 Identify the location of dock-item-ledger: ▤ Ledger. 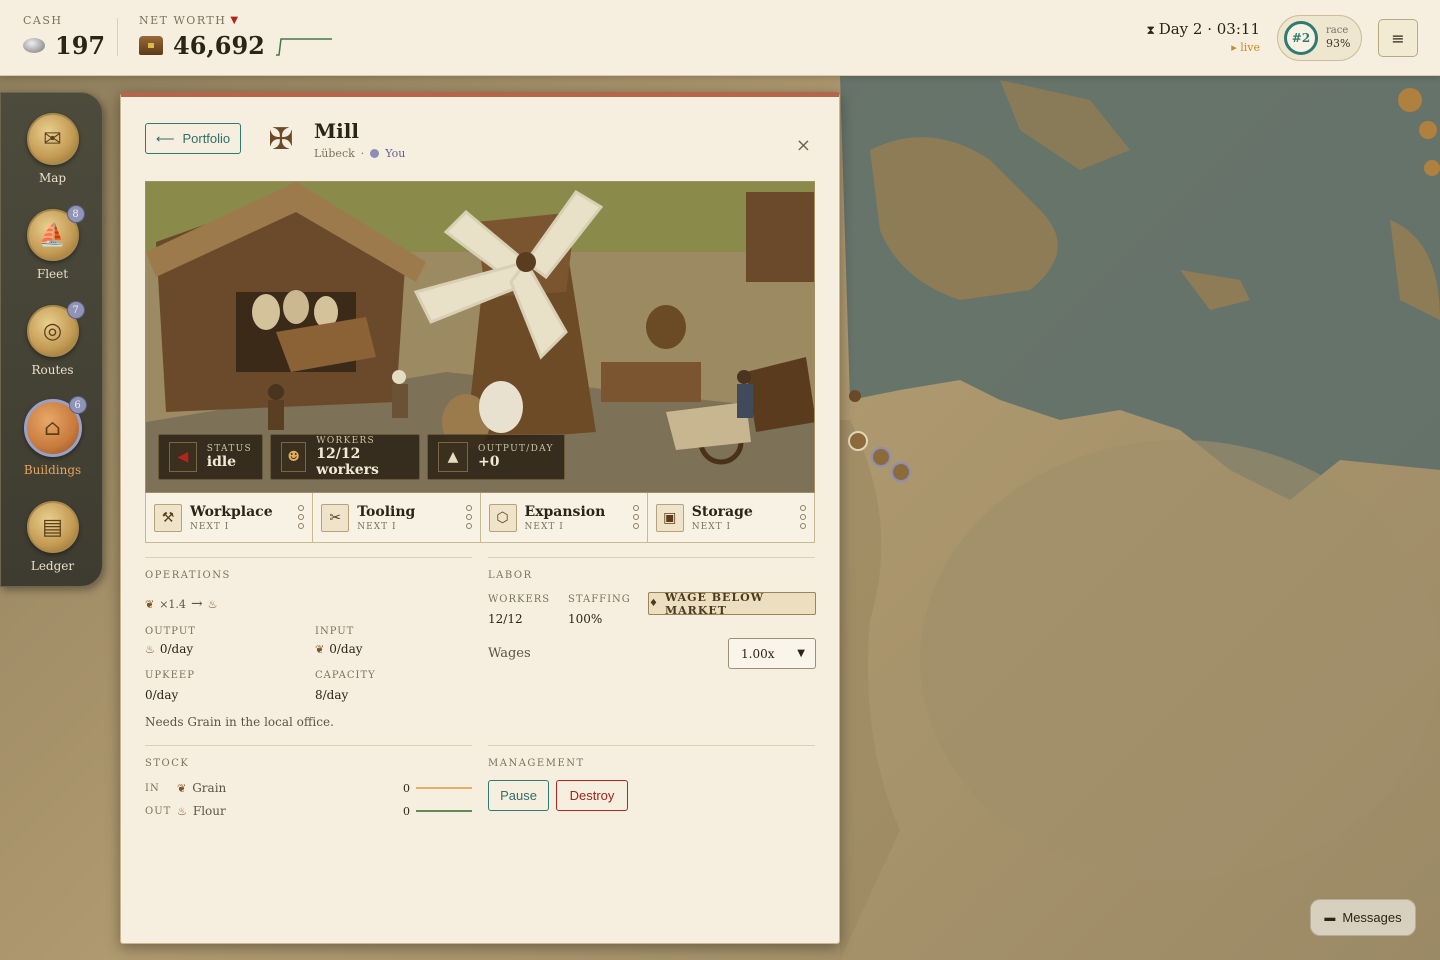
(52, 537).